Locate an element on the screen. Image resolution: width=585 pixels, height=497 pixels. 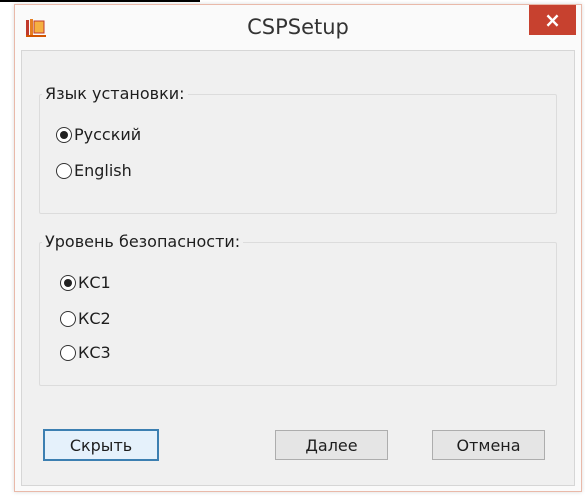
hide-button: Скрыть is located at coordinates (101, 445).